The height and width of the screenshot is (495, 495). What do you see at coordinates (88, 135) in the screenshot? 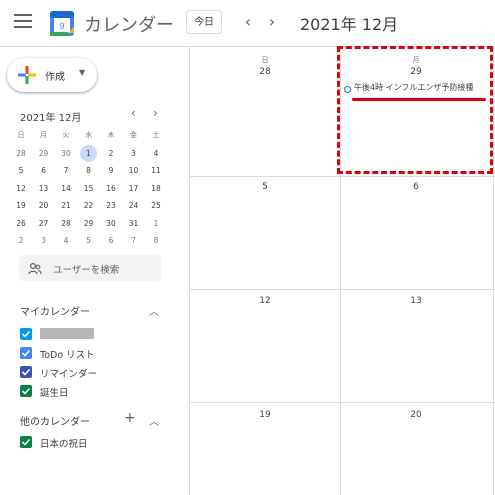
I see `mini-calendar-weekday: 水` at bounding box center [88, 135].